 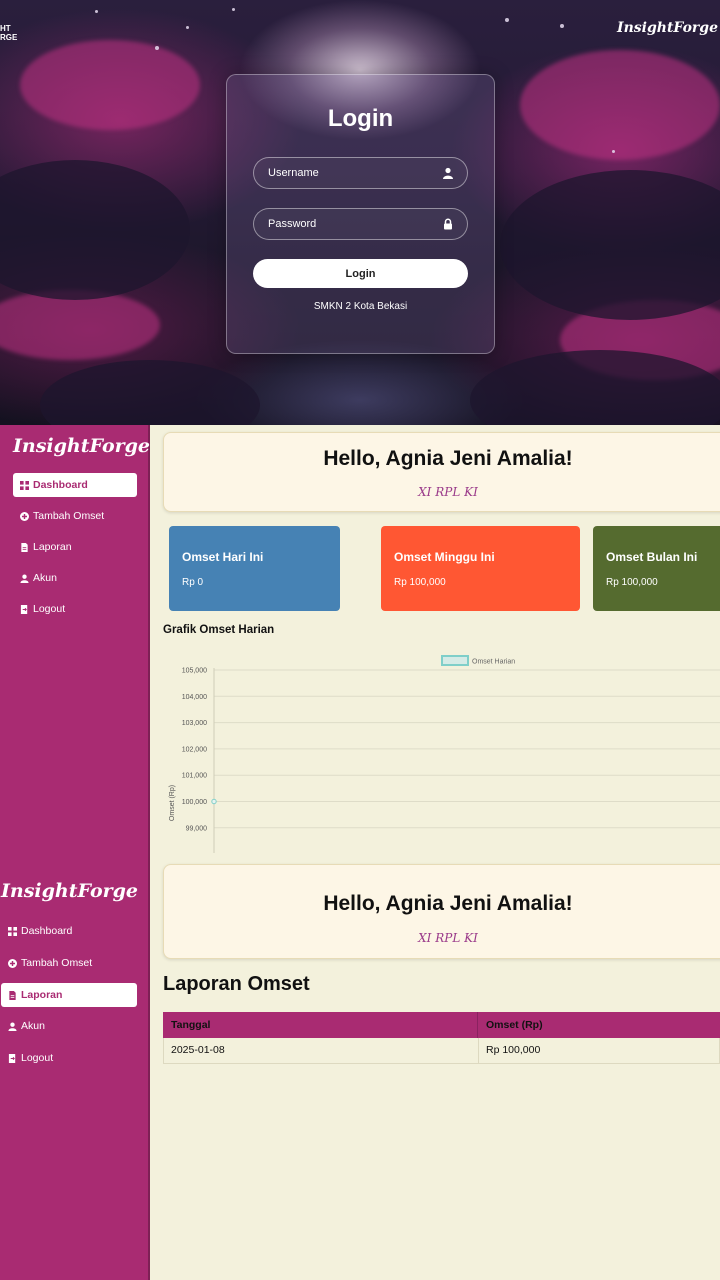 I want to click on y-axis-label: Omset (Rp), so click(x=172, y=803).